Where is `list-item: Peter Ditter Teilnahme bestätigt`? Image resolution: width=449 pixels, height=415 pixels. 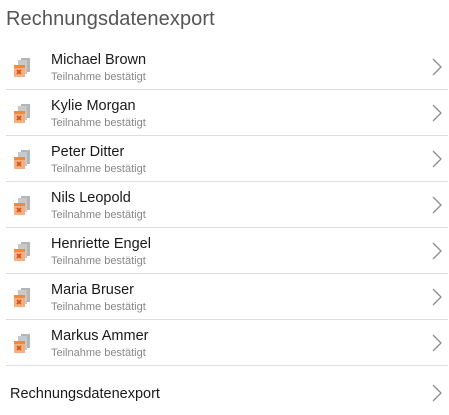 list-item: Peter Ditter Teilnahme bestätigt is located at coordinates (227, 159).